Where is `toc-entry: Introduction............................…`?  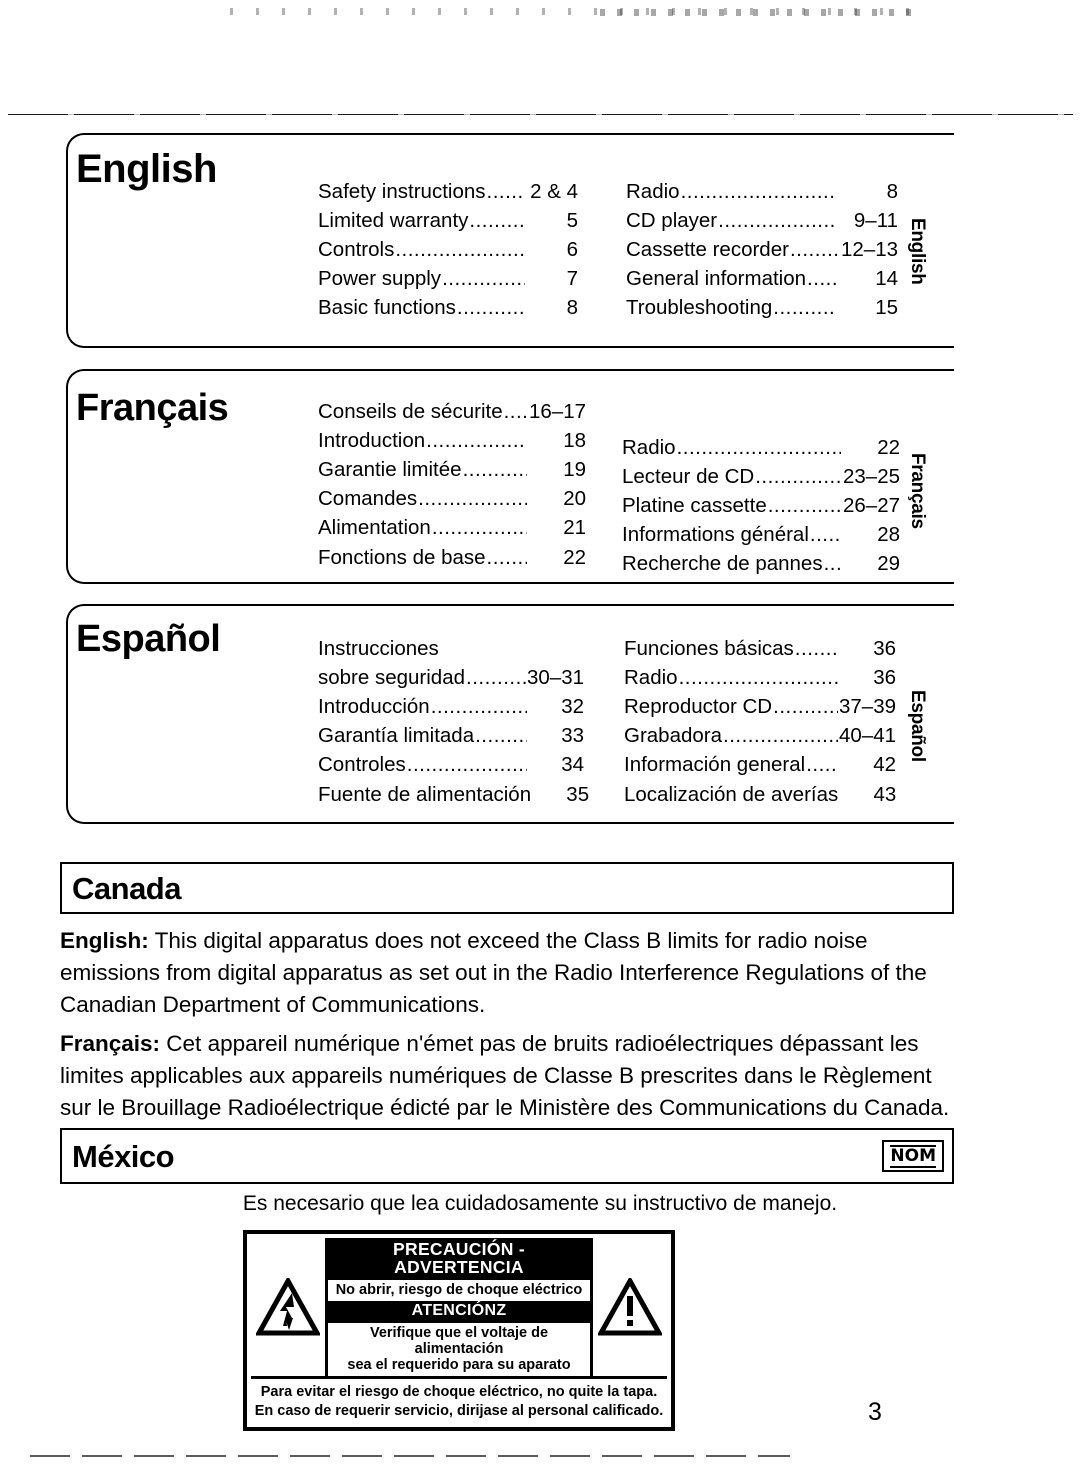
toc-entry: Introduction............................… is located at coordinates (452, 440).